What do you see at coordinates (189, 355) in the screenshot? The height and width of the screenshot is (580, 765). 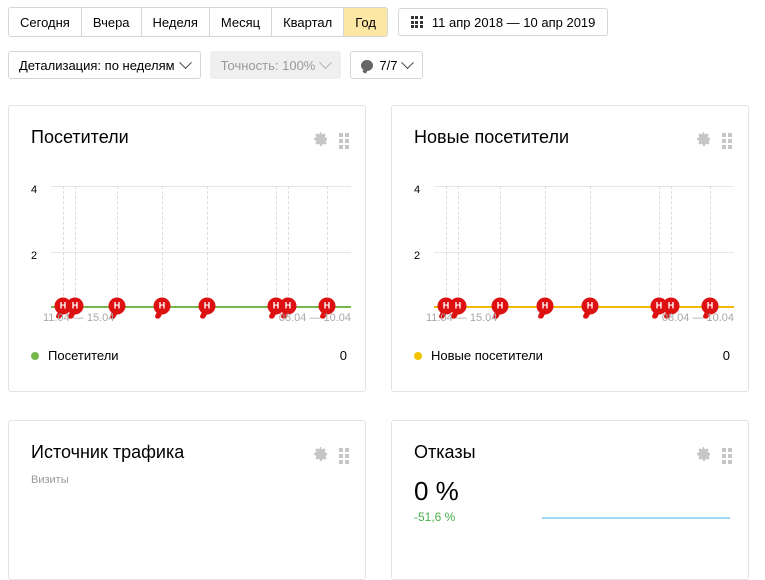 I see `chart-legend: Посетители 0` at bounding box center [189, 355].